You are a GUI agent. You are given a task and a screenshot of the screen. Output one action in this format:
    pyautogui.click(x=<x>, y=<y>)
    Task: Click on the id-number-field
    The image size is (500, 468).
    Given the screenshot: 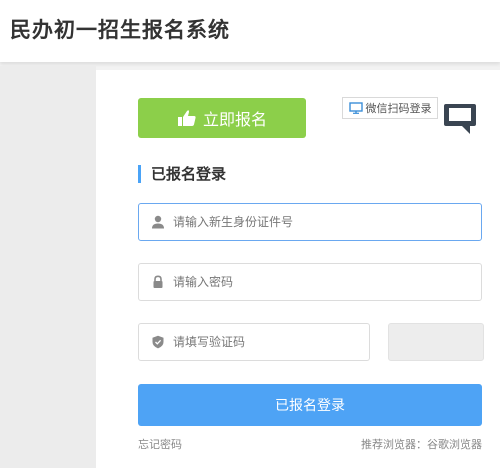 What is the action you would take?
    pyautogui.click(x=310, y=222)
    